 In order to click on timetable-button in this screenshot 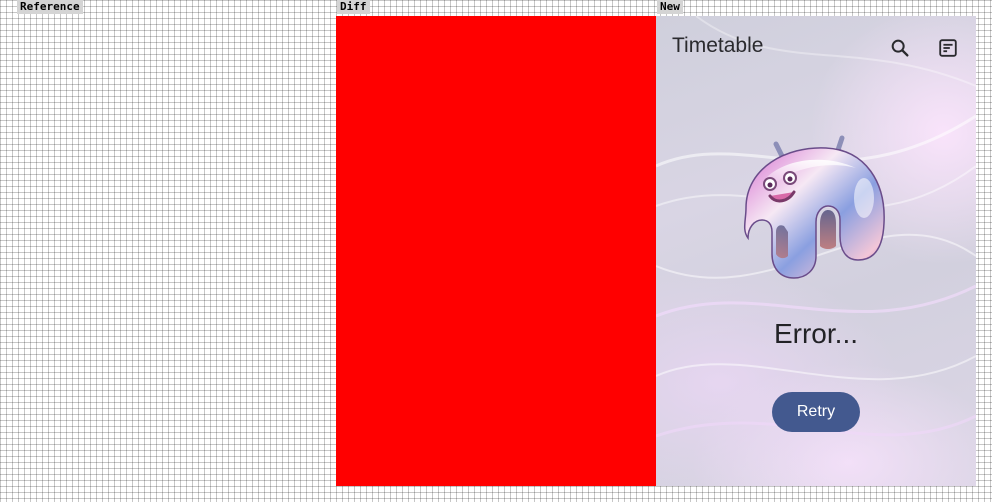, I will do `click(948, 48)`.